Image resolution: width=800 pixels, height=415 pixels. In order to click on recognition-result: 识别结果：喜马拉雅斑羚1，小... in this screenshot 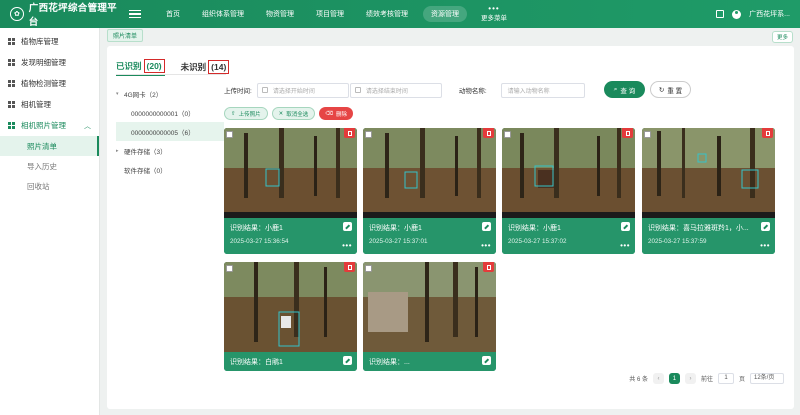, I will do `click(698, 228)`.